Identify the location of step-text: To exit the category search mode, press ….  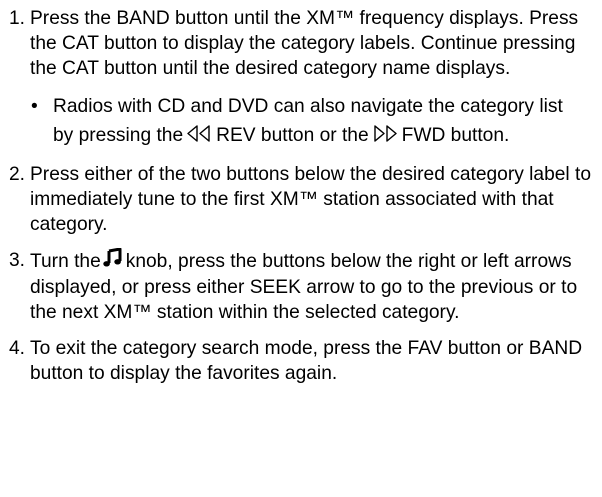
(306, 361).